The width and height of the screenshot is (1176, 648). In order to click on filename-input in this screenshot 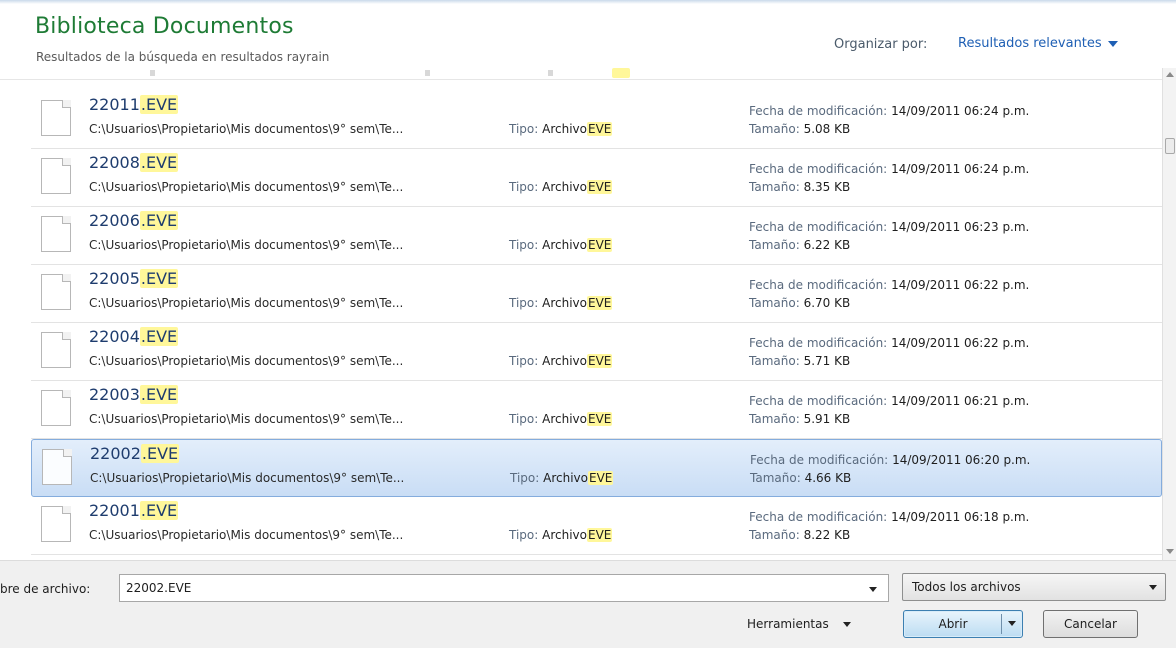, I will do `click(504, 588)`.